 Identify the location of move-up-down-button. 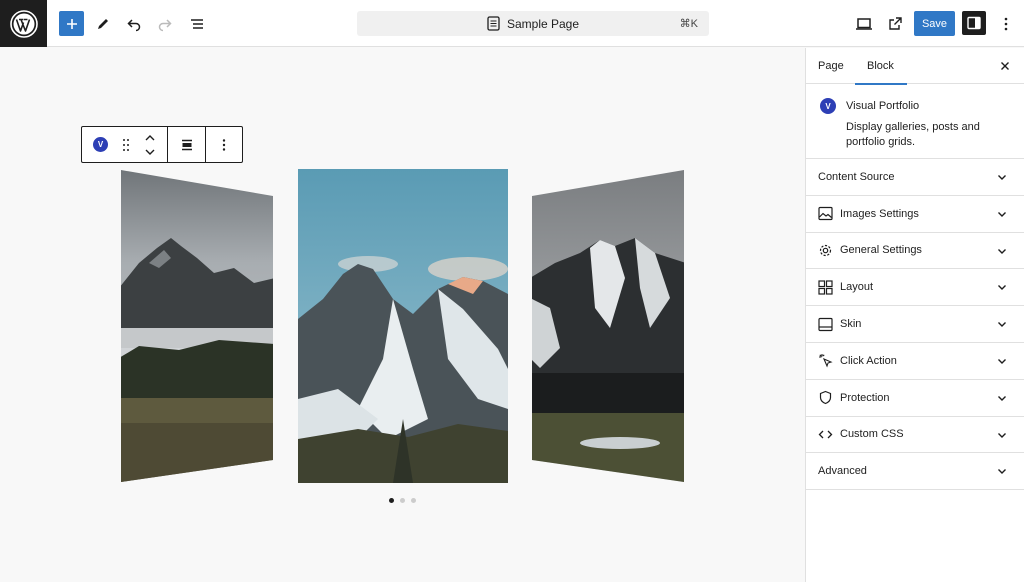
(150, 144).